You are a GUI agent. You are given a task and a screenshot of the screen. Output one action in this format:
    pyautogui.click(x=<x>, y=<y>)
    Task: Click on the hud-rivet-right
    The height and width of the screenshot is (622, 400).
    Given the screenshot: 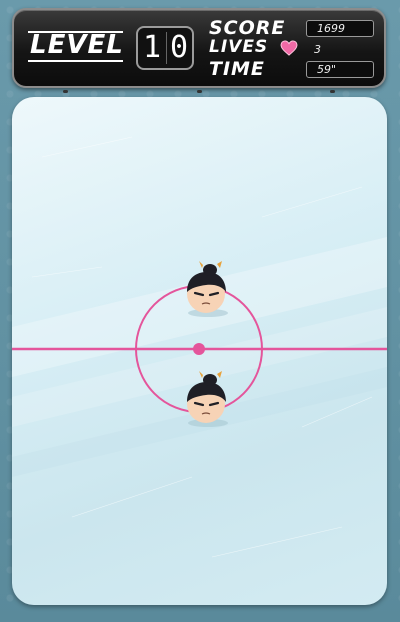 What is the action you would take?
    pyautogui.click(x=332, y=91)
    